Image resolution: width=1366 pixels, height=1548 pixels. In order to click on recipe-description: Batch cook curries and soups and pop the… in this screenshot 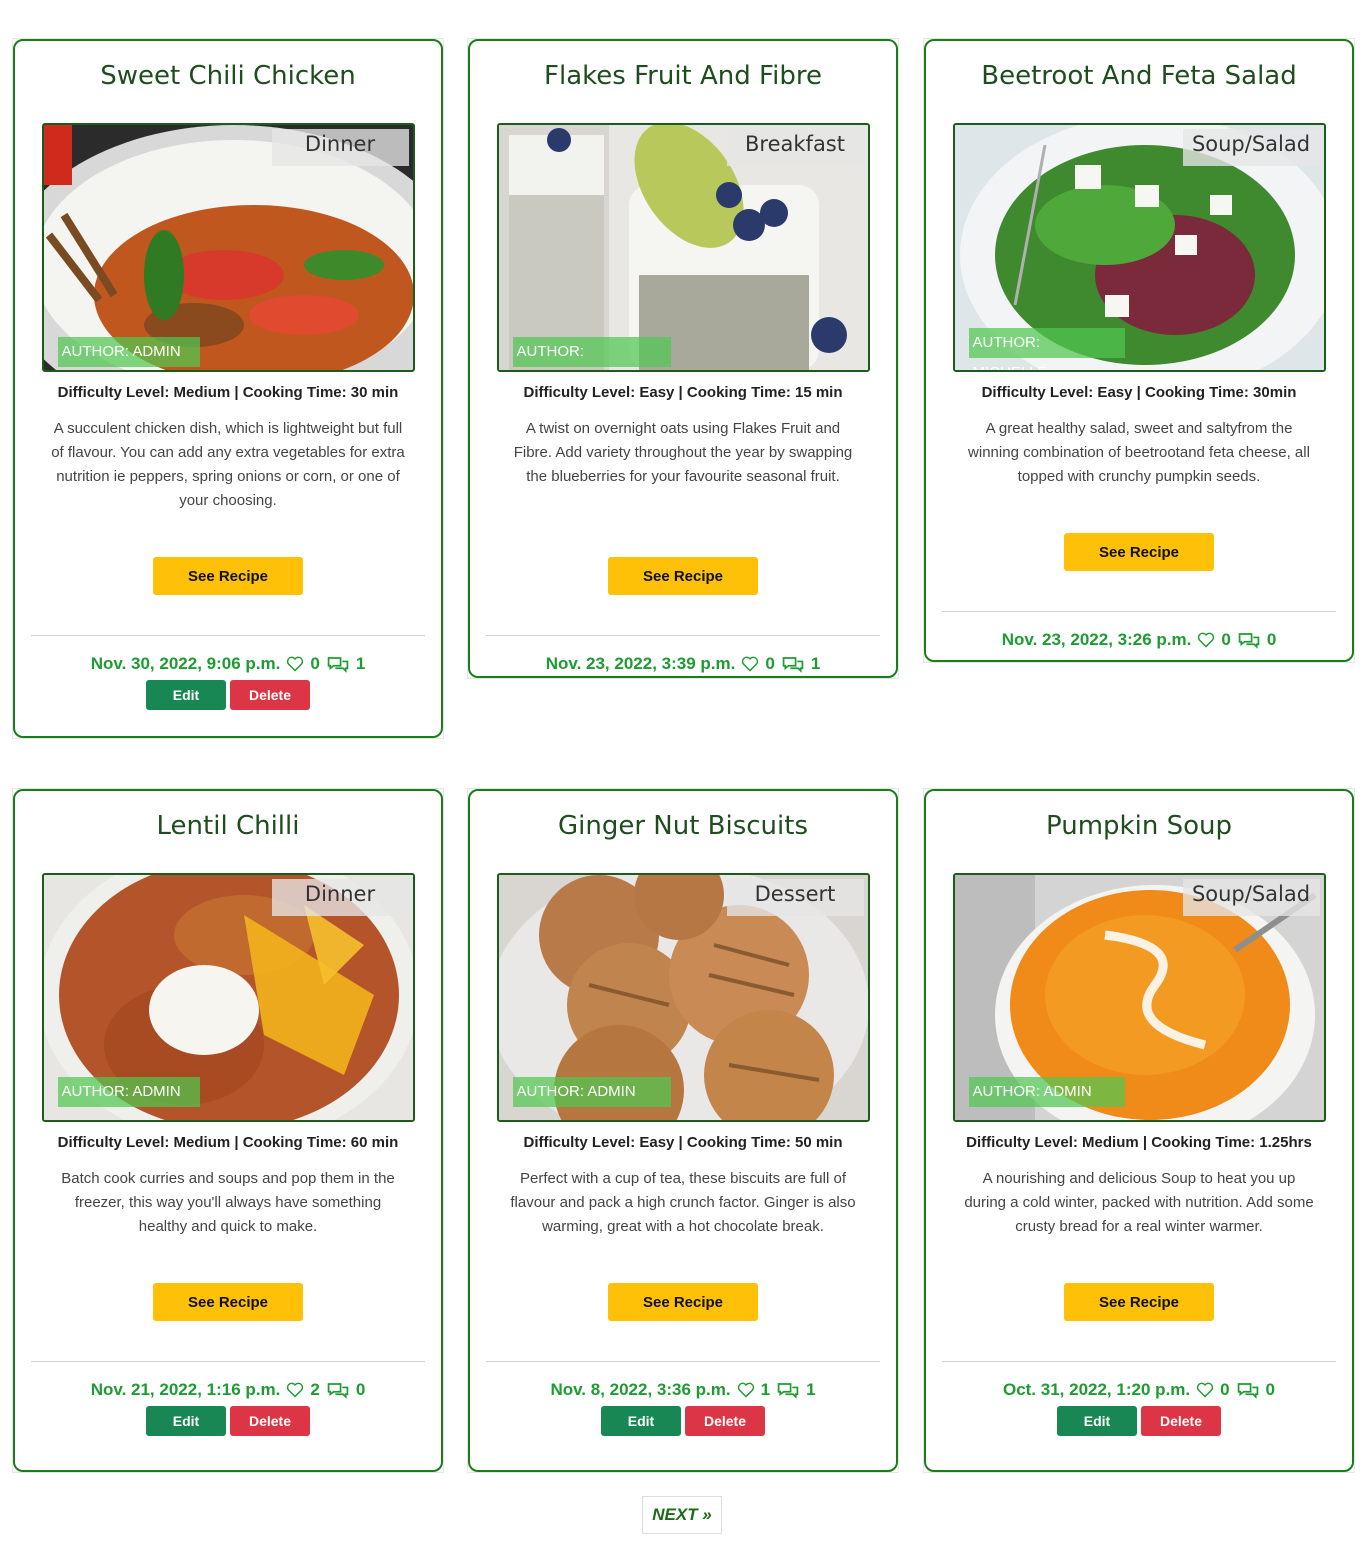, I will do `click(228, 1202)`.